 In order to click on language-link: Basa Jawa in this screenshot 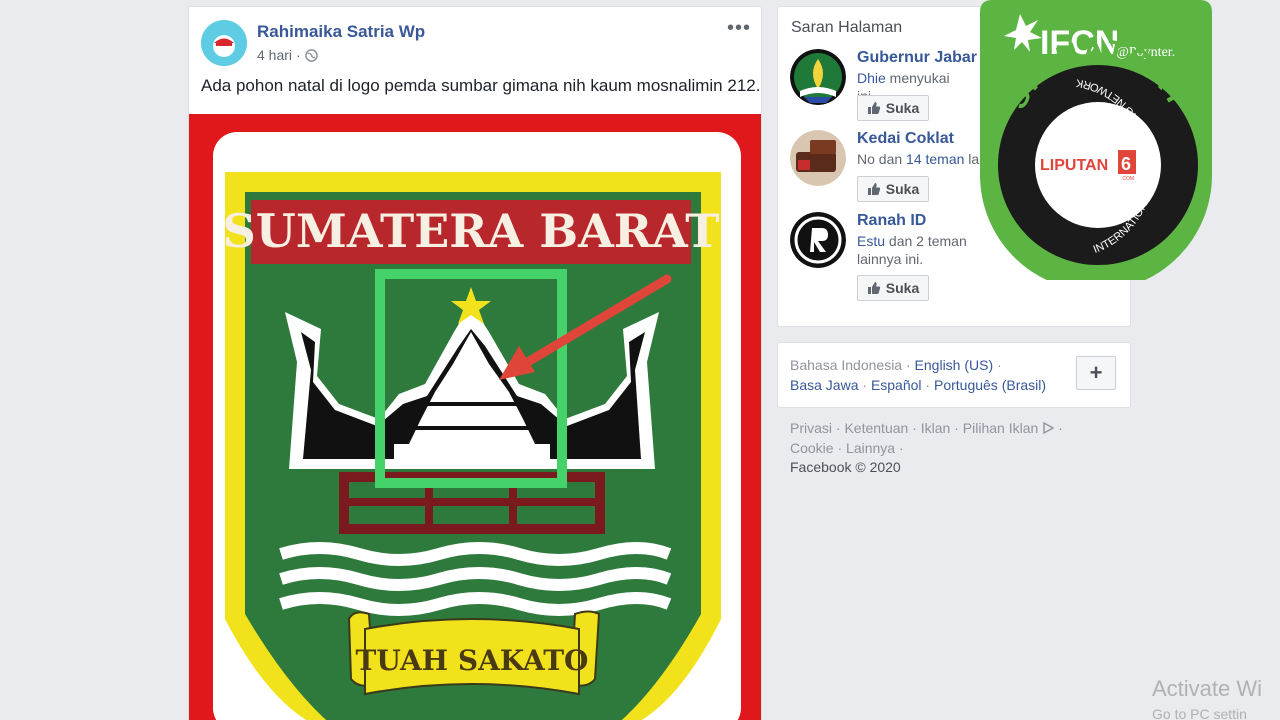, I will do `click(824, 385)`.